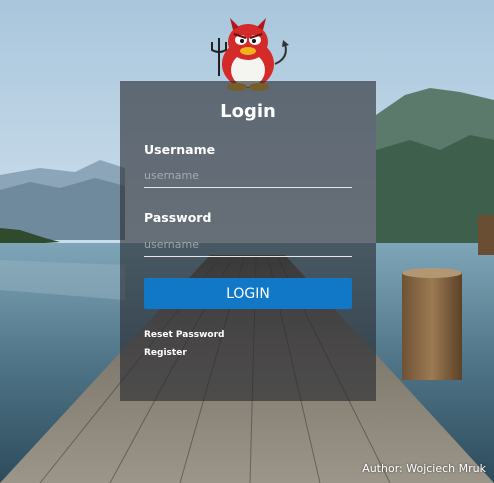 The height and width of the screenshot is (483, 494). I want to click on username-label: Username, so click(180, 149).